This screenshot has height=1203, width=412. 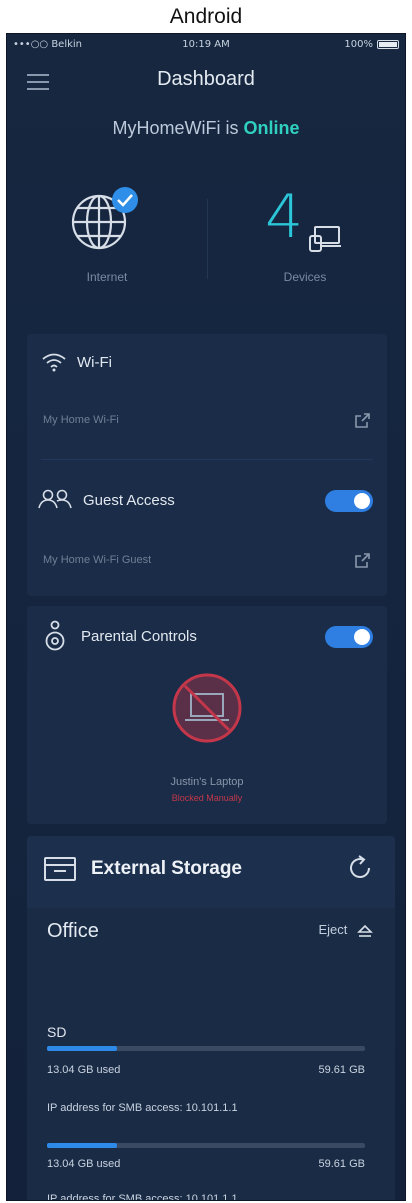 What do you see at coordinates (60, 869) in the screenshot?
I see `storage-drive-icon` at bounding box center [60, 869].